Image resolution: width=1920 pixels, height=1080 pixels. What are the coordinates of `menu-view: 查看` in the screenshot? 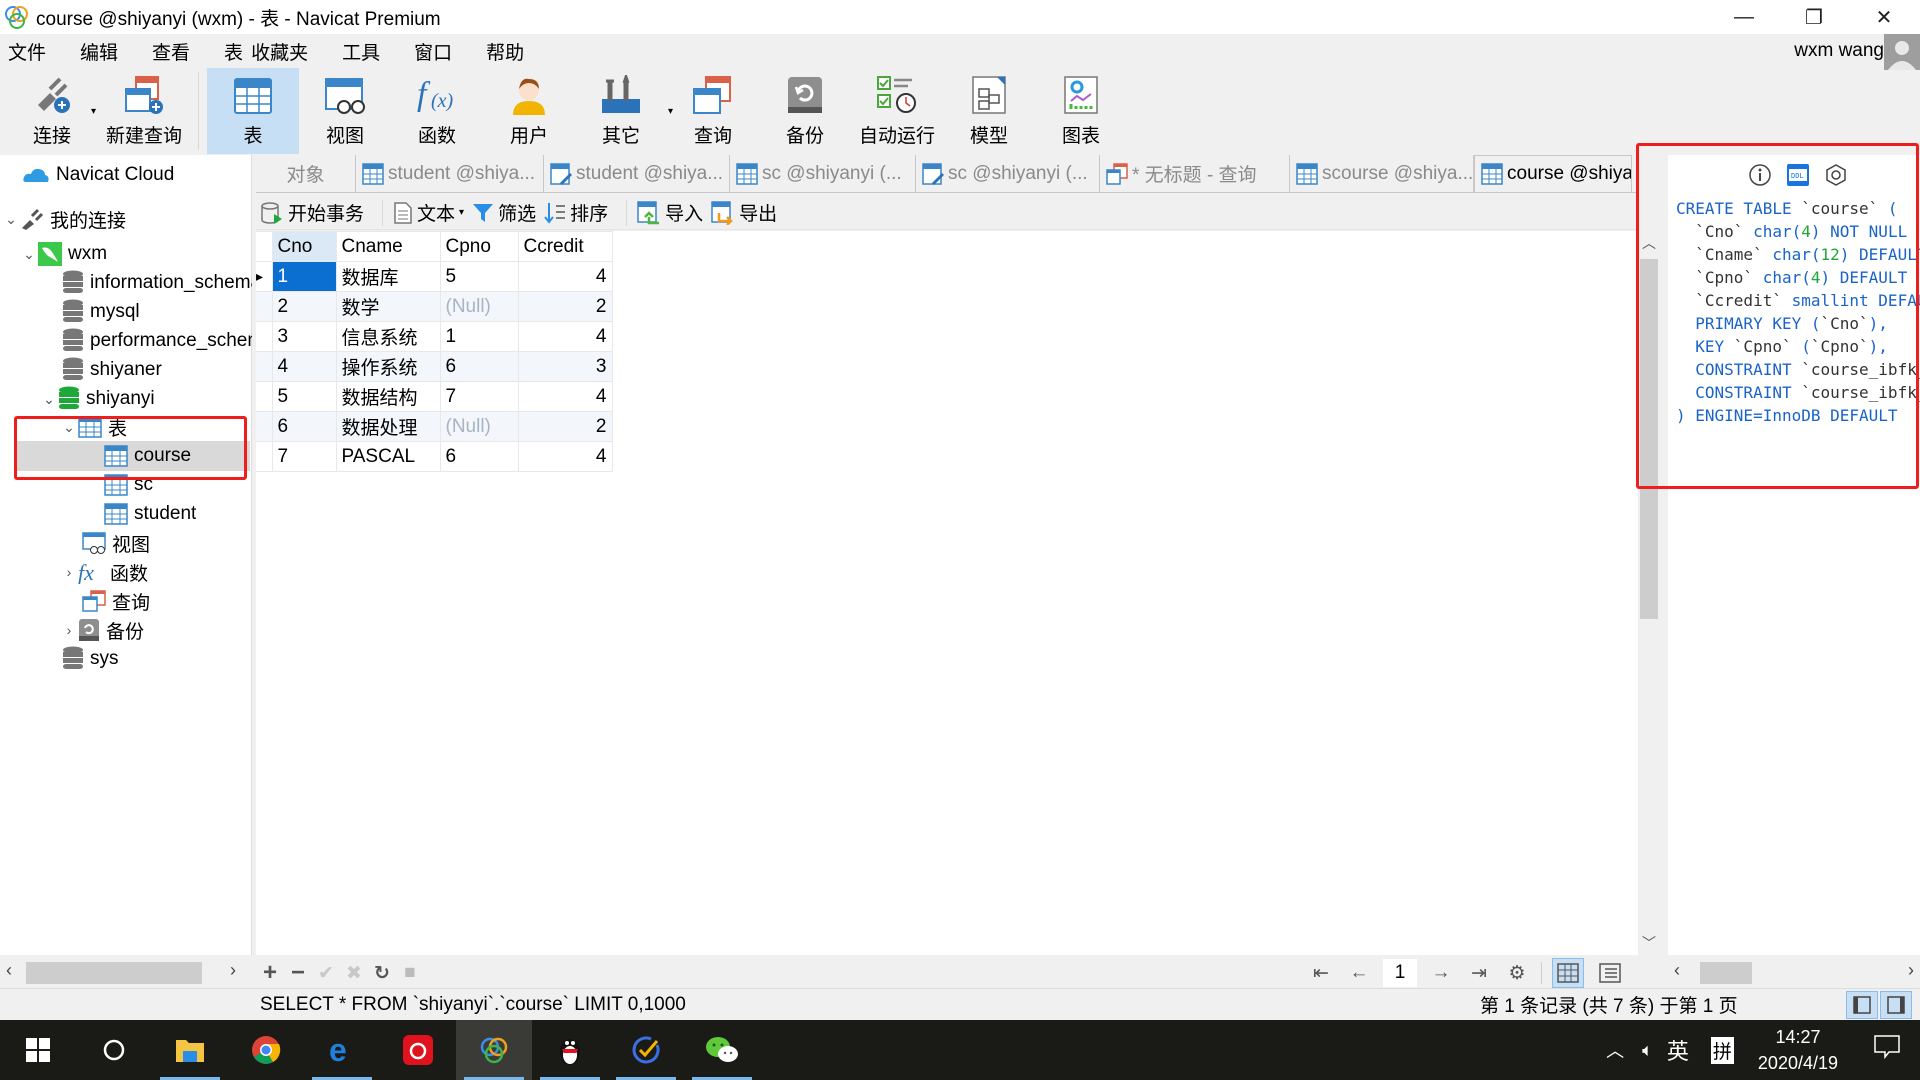 It's located at (171, 51).